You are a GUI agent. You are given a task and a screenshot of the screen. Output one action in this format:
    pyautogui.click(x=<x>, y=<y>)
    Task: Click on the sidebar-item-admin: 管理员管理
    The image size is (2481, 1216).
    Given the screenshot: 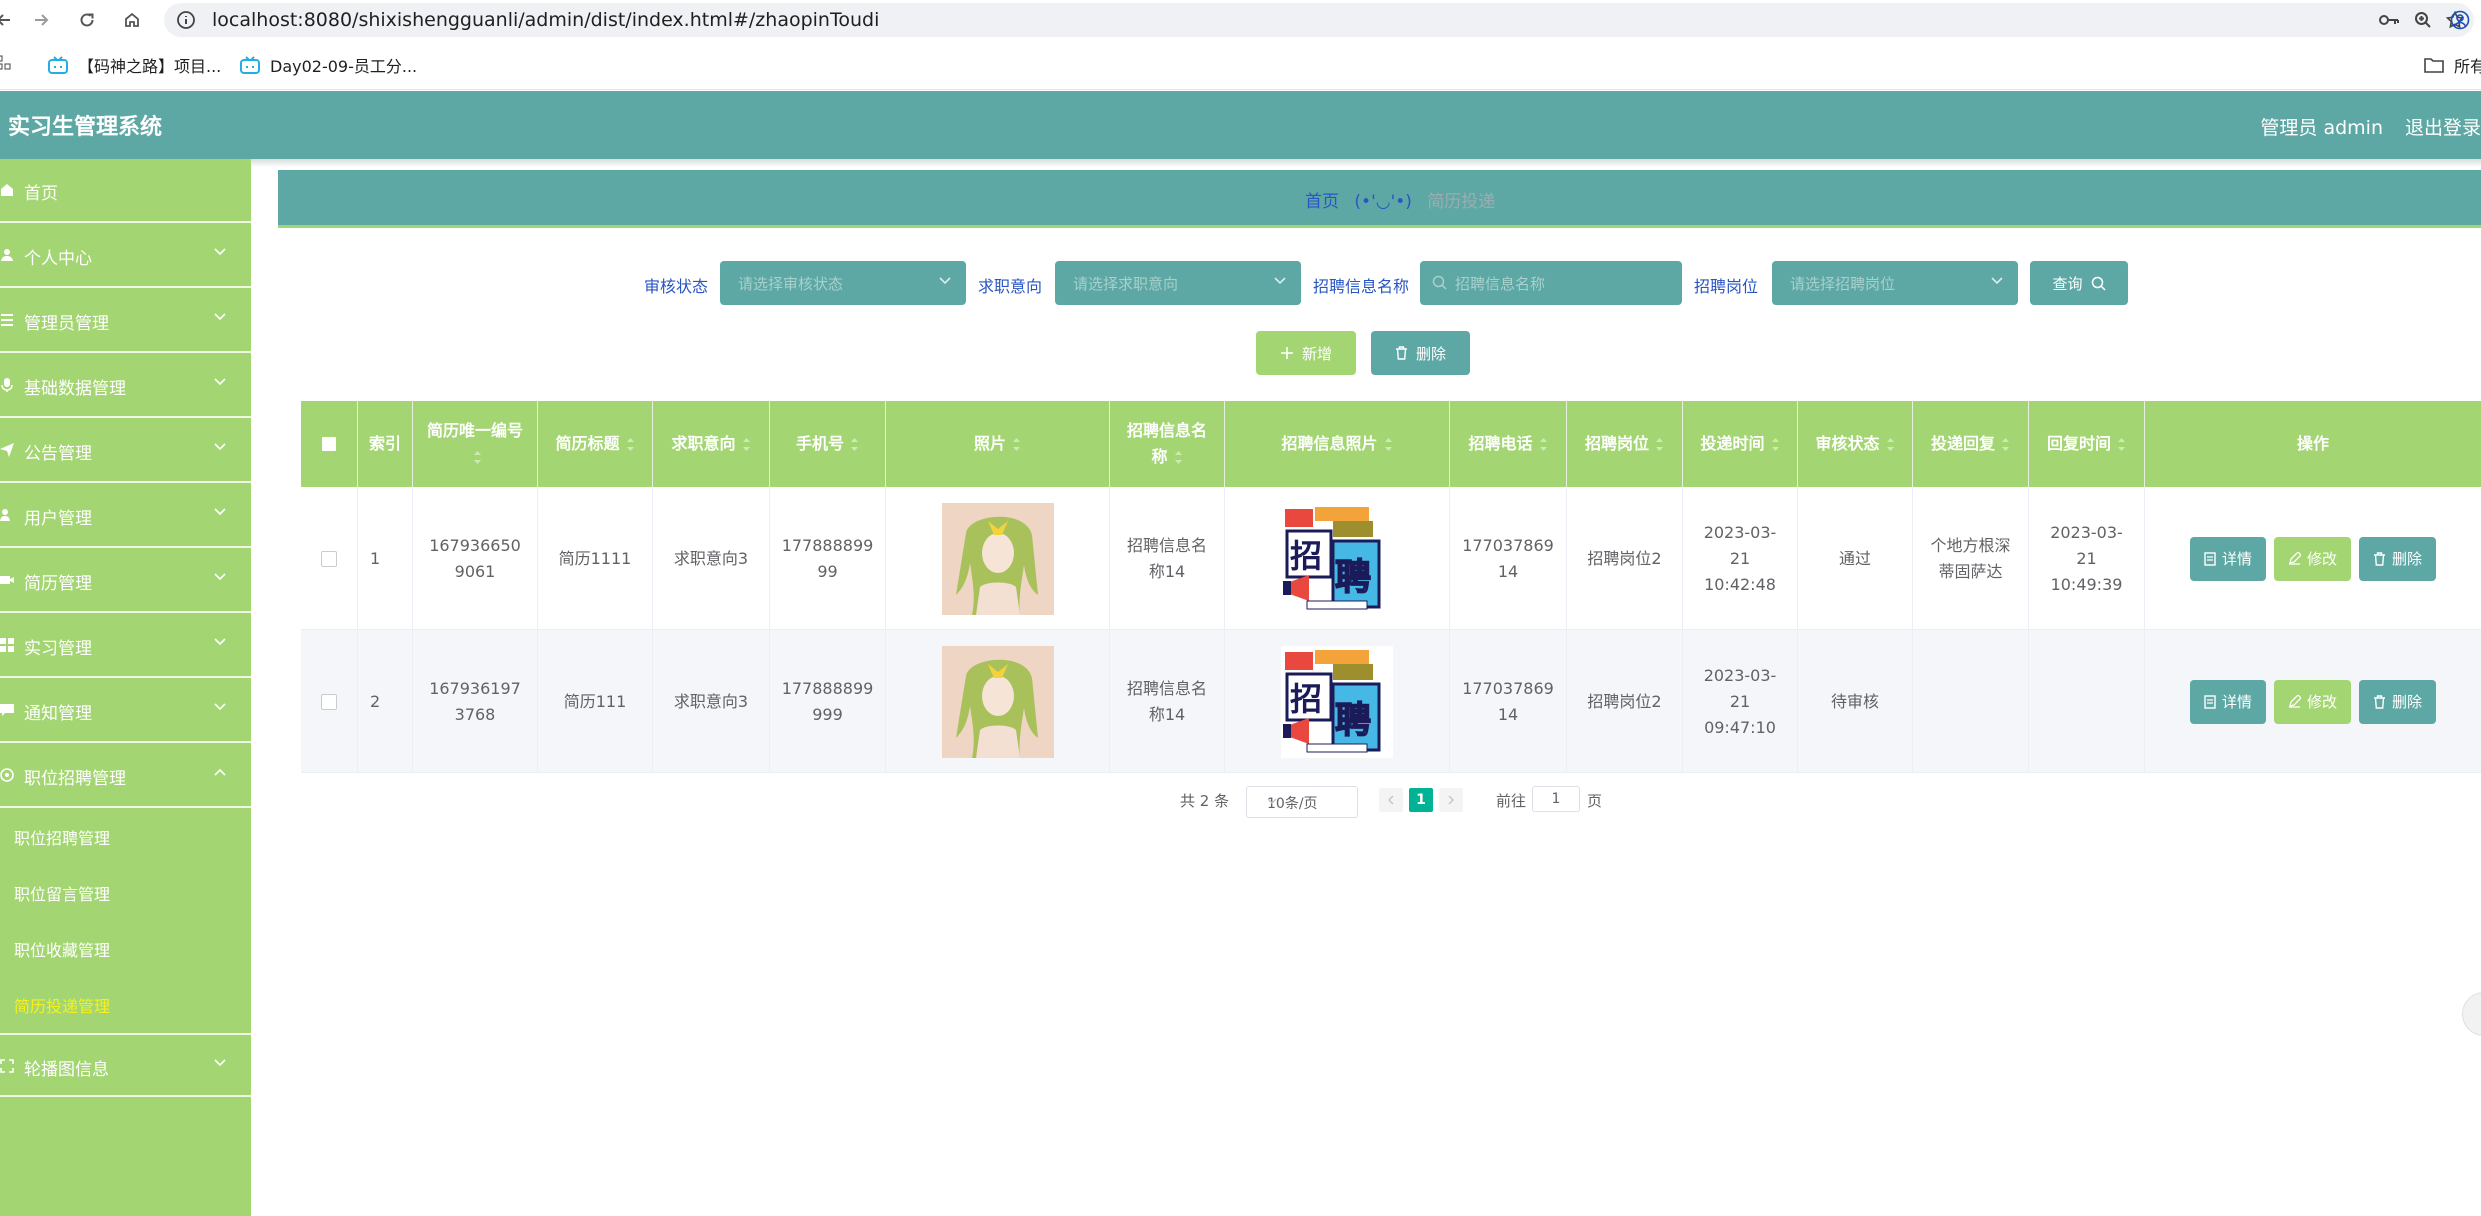 What is the action you would take?
    pyautogui.click(x=125, y=321)
    